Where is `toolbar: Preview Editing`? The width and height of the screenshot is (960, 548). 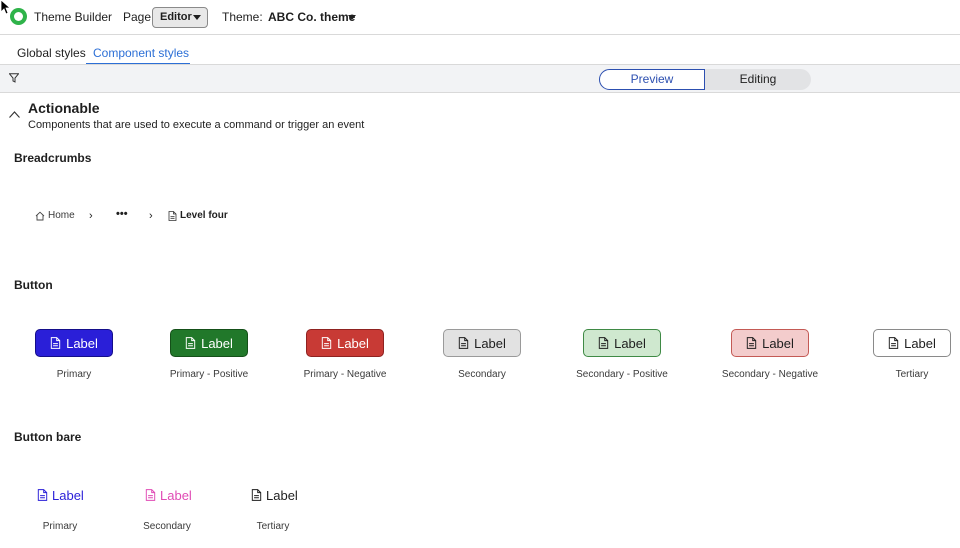
toolbar: Preview Editing is located at coordinates (480, 78).